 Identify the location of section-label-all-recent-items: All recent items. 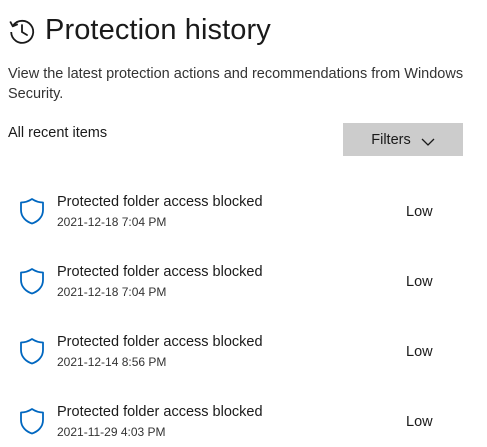
(58, 133).